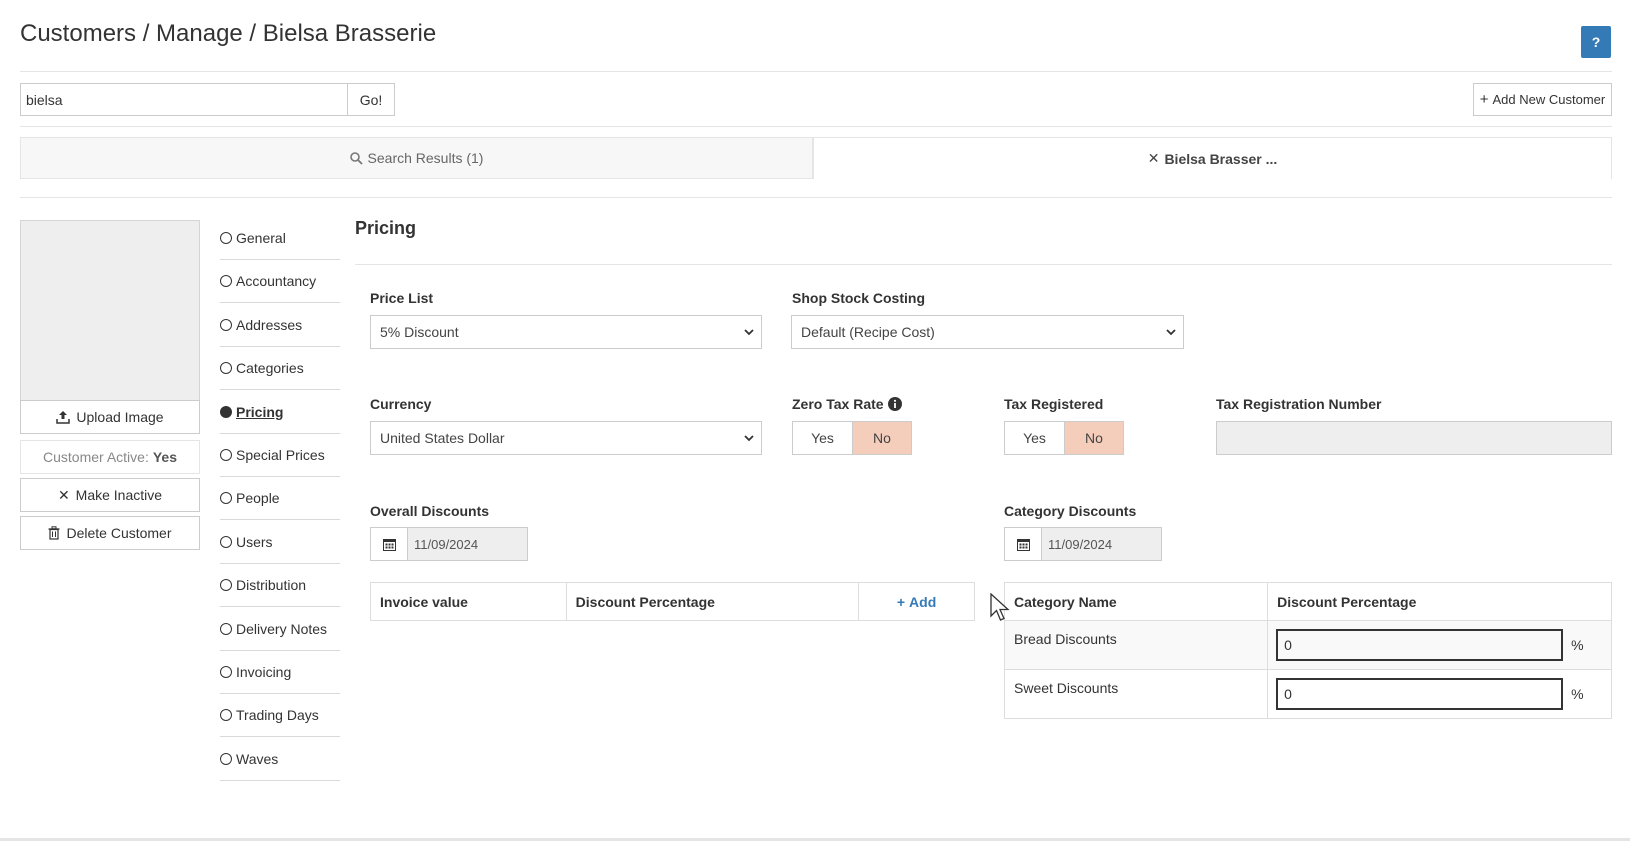 This screenshot has width=1630, height=841. I want to click on discount-percentage-header: Discount Percentage, so click(712, 601).